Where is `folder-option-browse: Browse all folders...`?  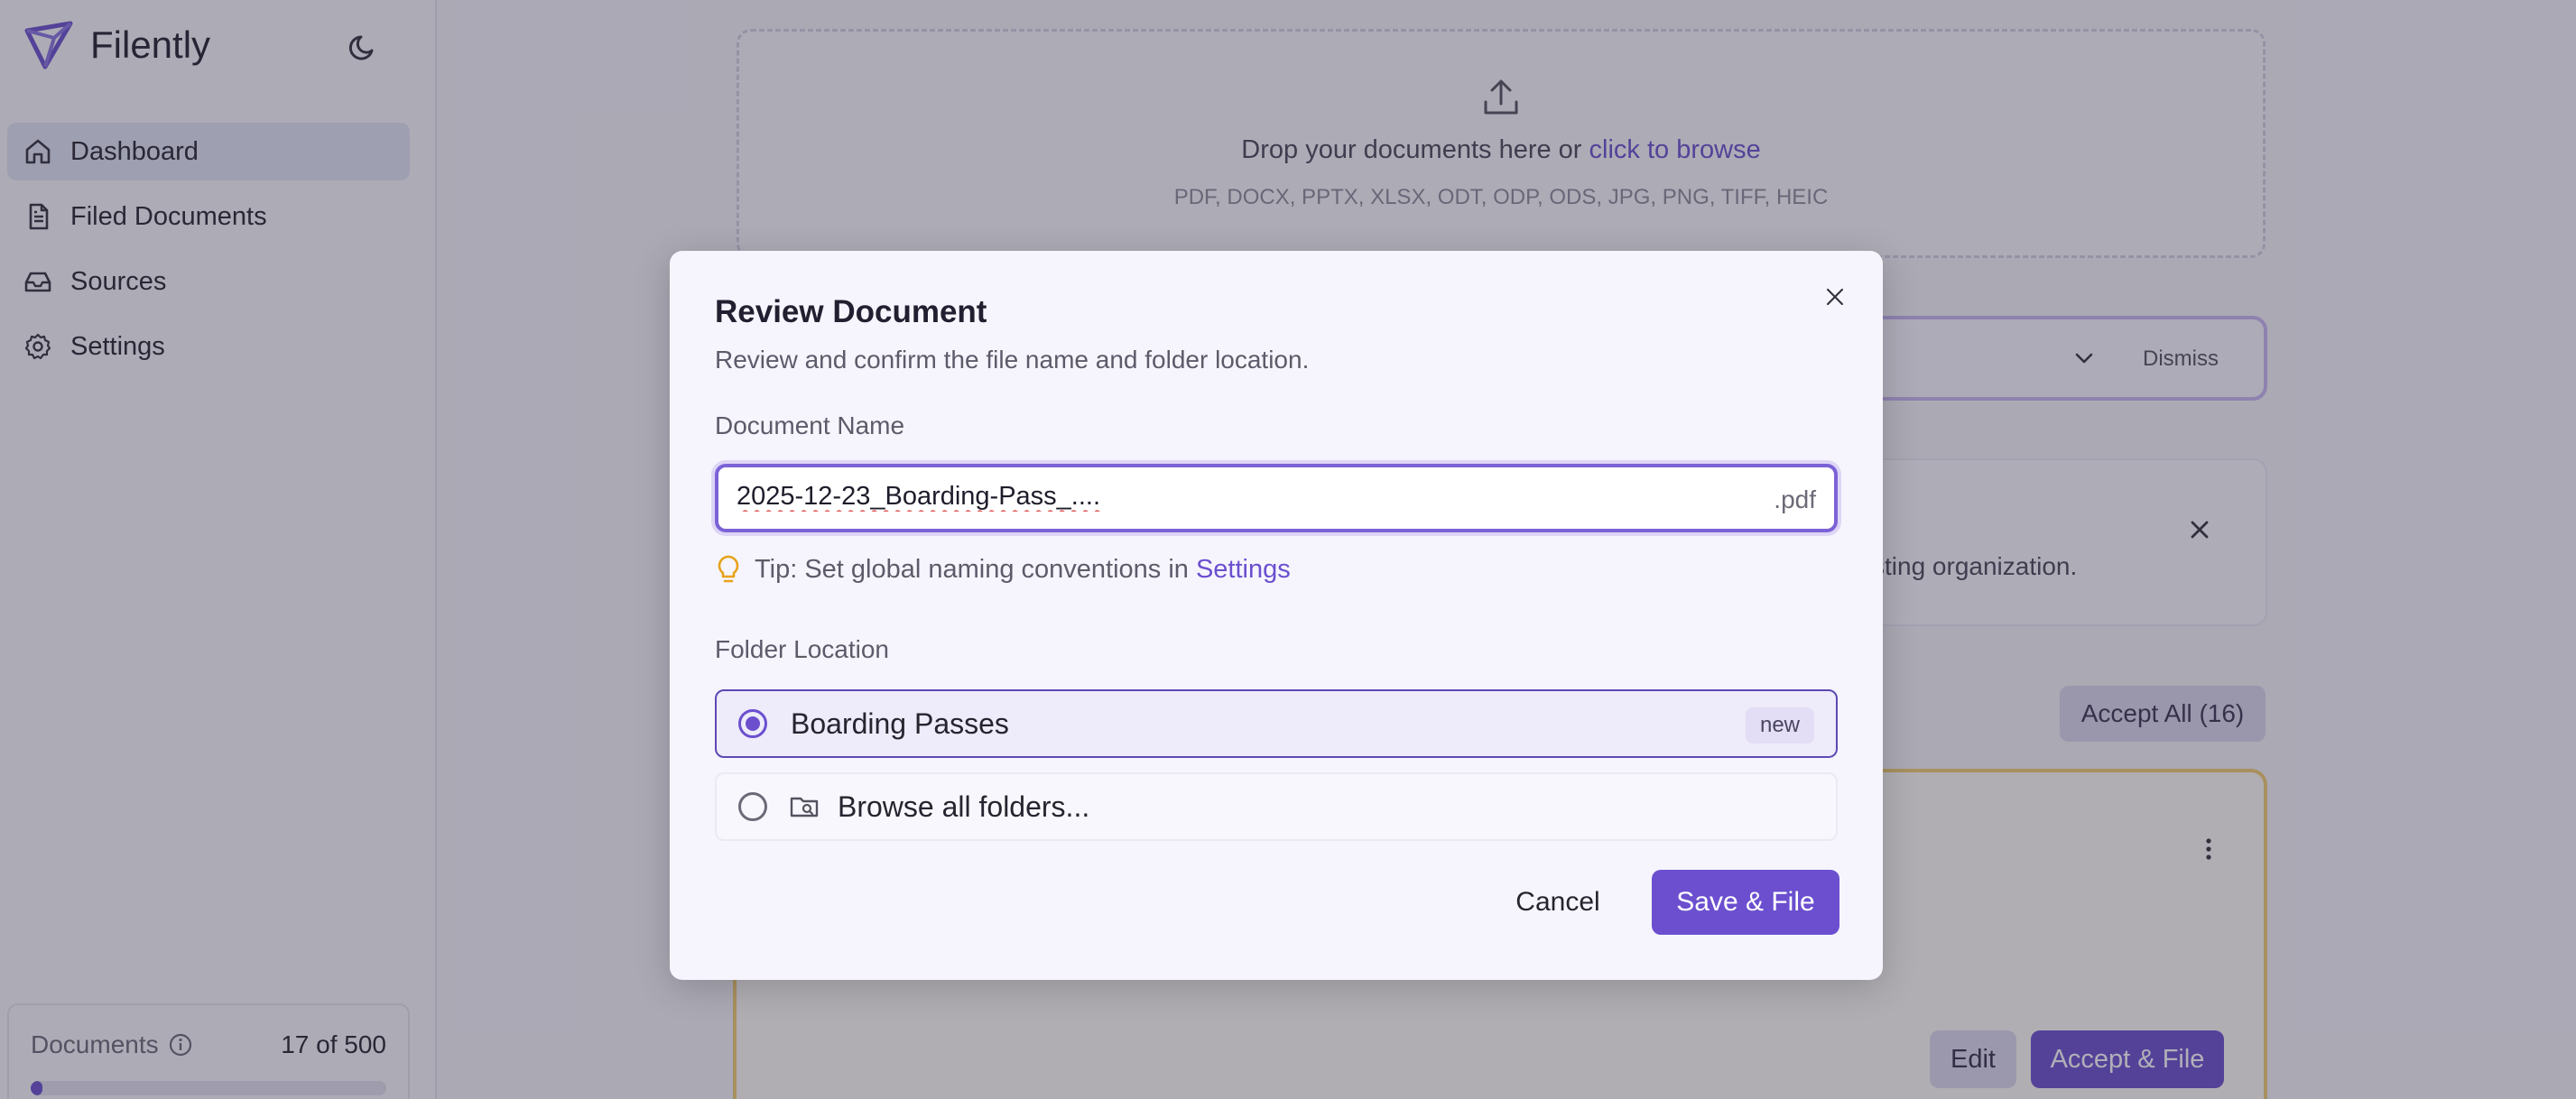 folder-option-browse: Browse all folders... is located at coordinates (1276, 806).